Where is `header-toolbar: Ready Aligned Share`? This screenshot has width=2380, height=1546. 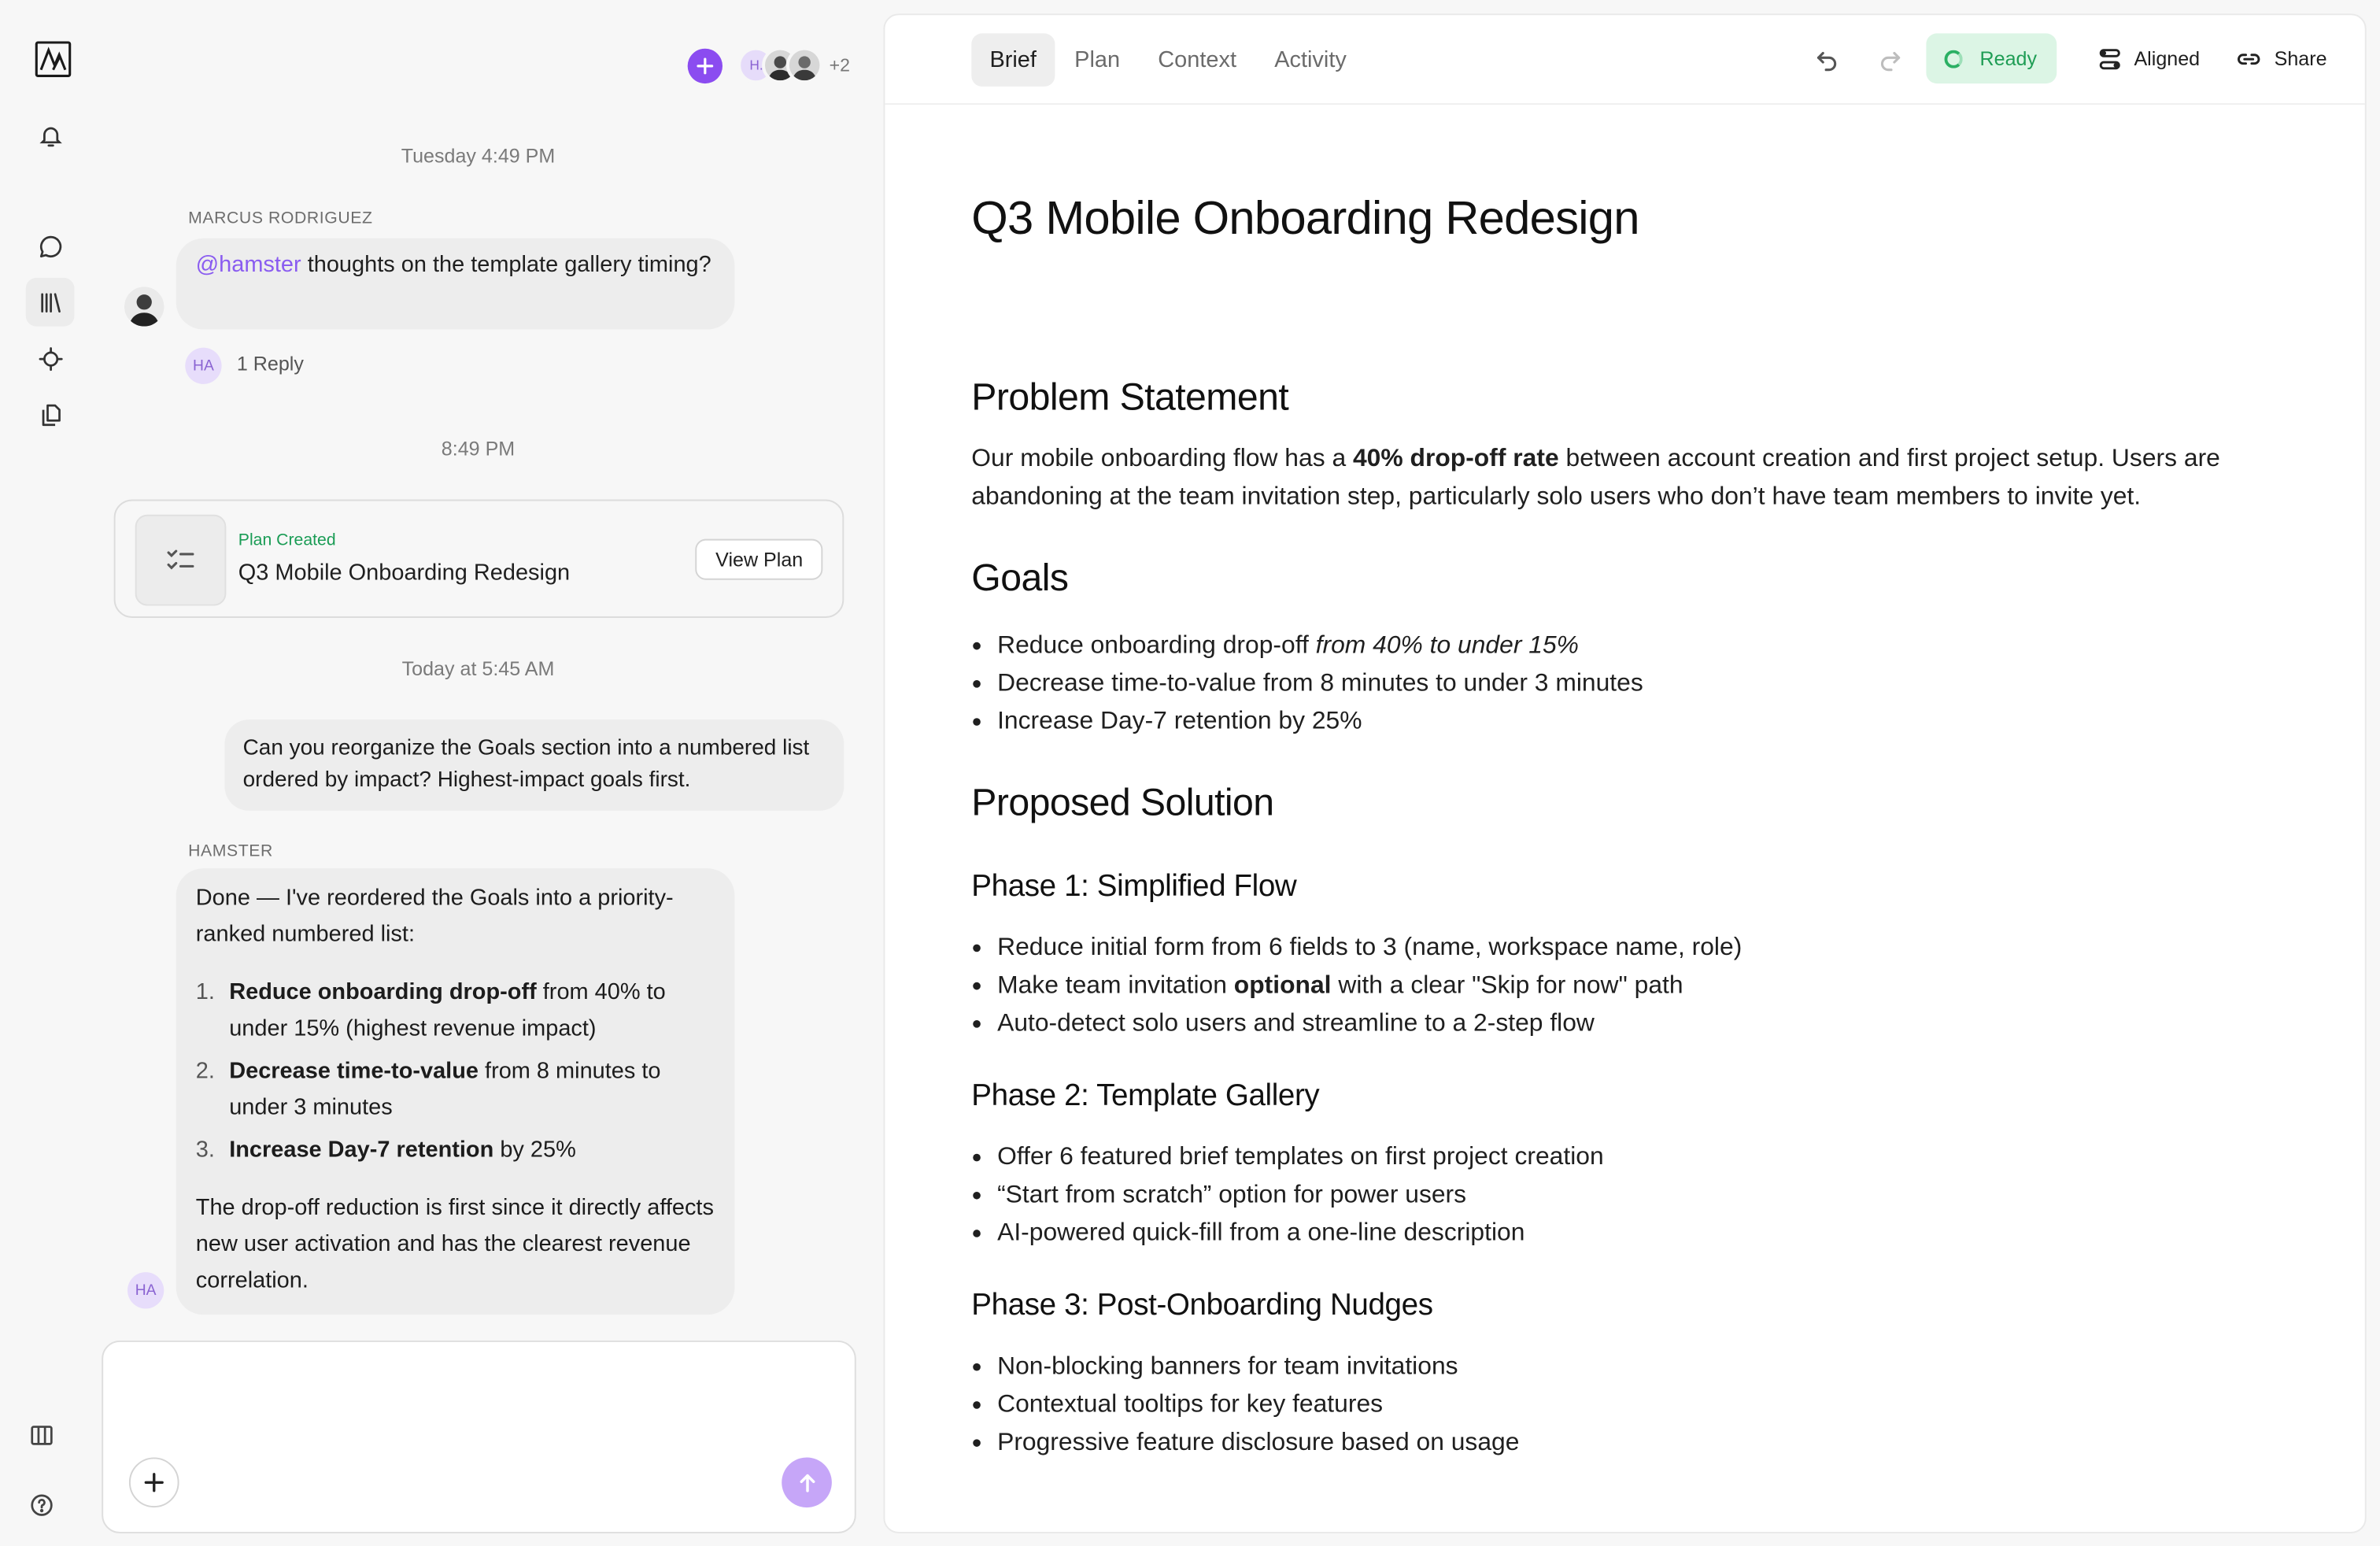 header-toolbar: Ready Aligned Share is located at coordinates (2071, 59).